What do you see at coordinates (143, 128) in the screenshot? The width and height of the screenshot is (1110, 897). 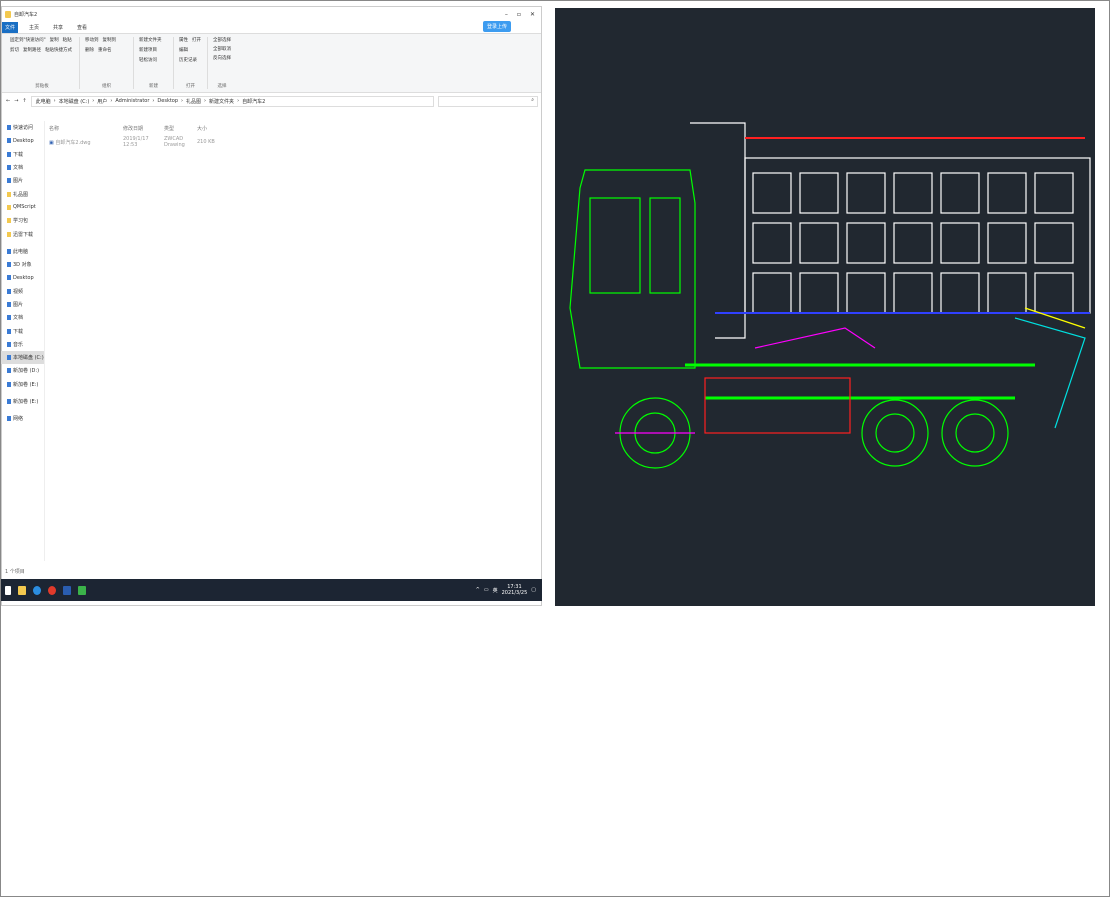 I see `column-date: 修改日期` at bounding box center [143, 128].